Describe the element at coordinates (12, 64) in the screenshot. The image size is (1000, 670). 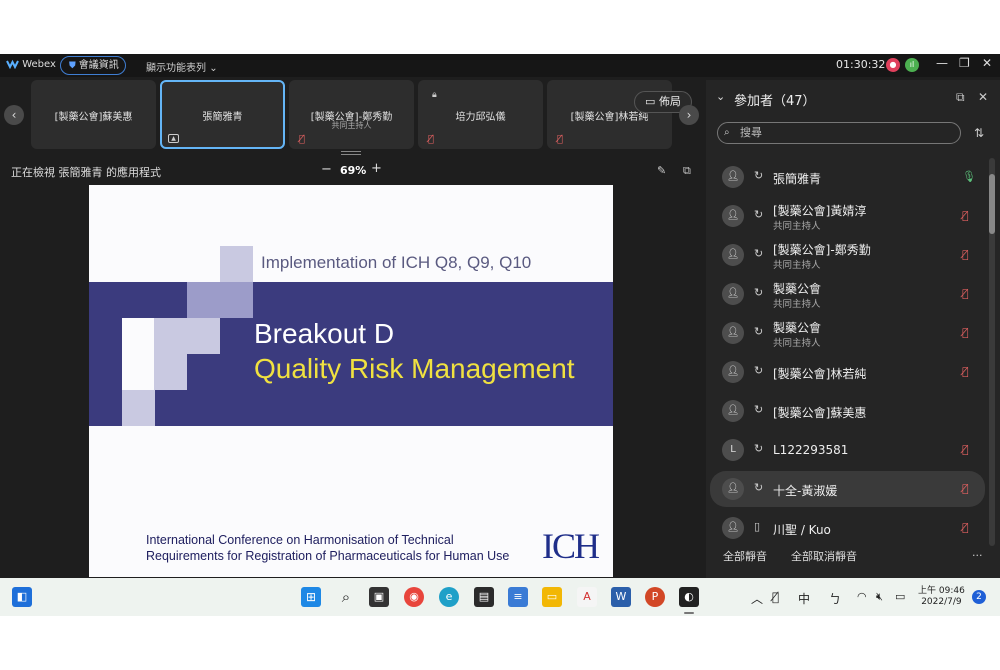
I see `webex-logo-icon` at that location.